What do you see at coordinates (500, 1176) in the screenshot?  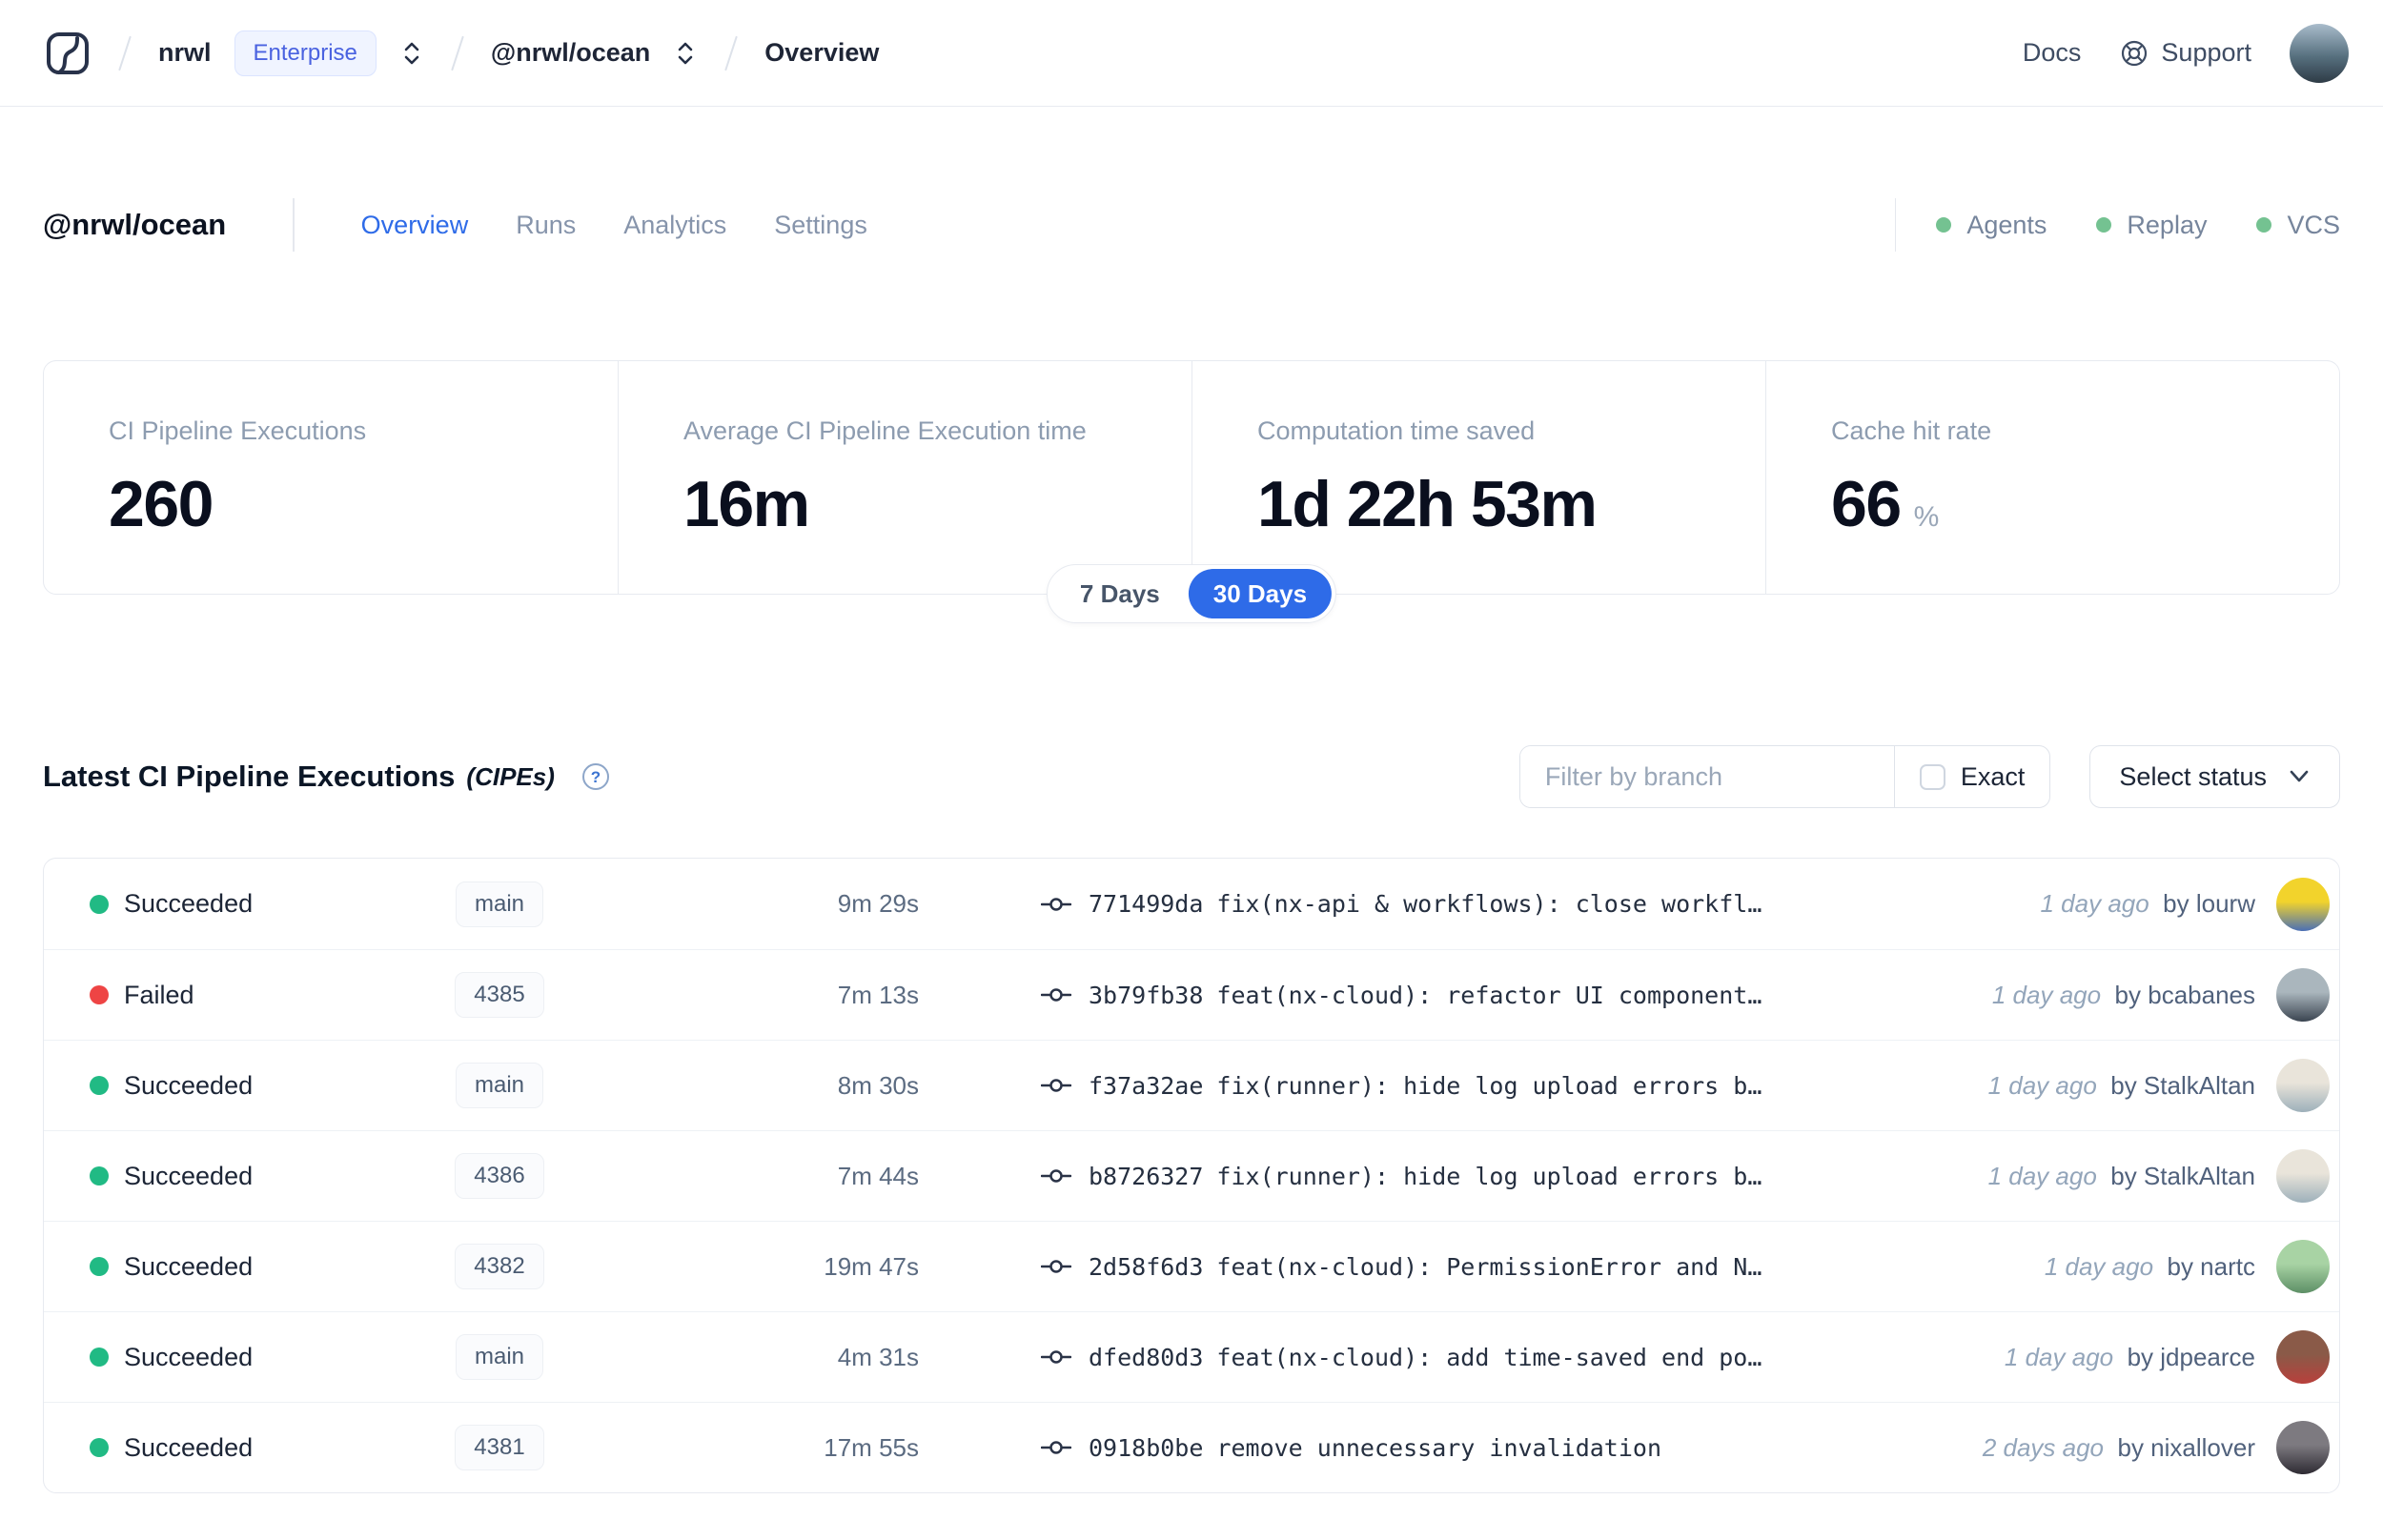 I see `branch-badge: 4386` at bounding box center [500, 1176].